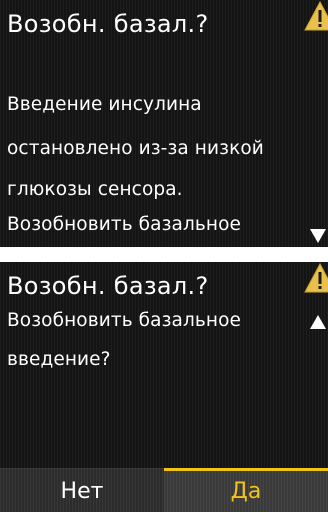 This screenshot has width=328, height=512. I want to click on scroll-up-arrow-icon, so click(318, 322).